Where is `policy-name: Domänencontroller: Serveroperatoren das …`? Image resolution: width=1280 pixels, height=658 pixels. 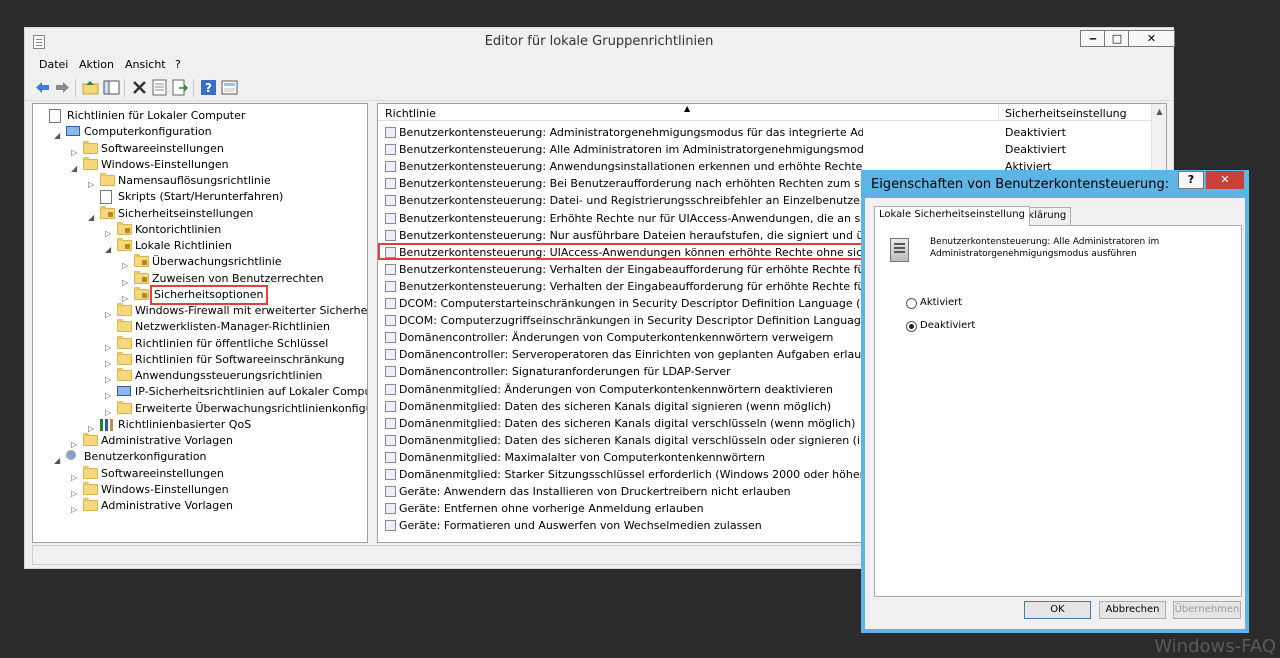 policy-name: Domänencontroller: Serveroperatoren das … is located at coordinates (631, 355).